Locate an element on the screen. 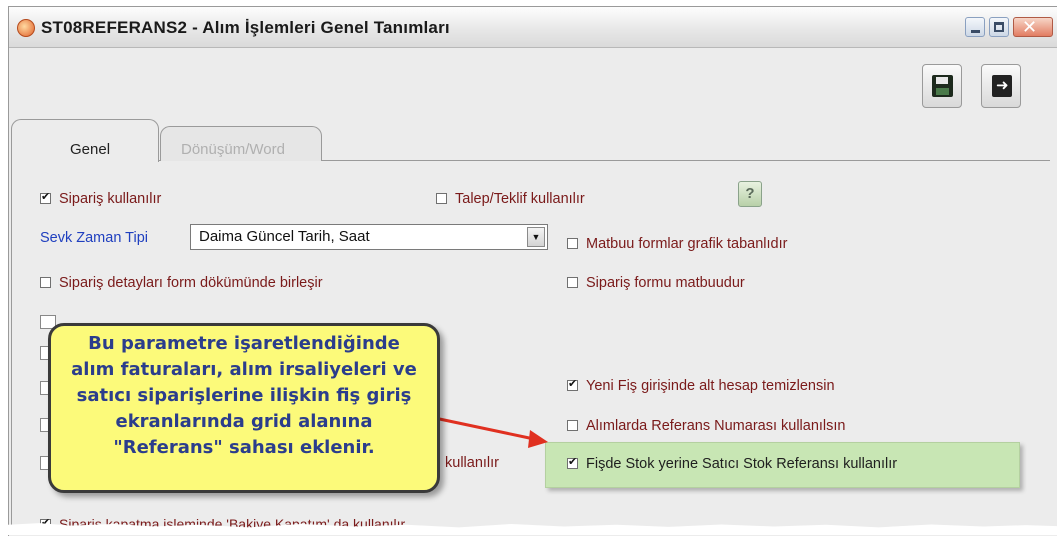 The image size is (1057, 536). app-logo-icon is located at coordinates (26, 28).